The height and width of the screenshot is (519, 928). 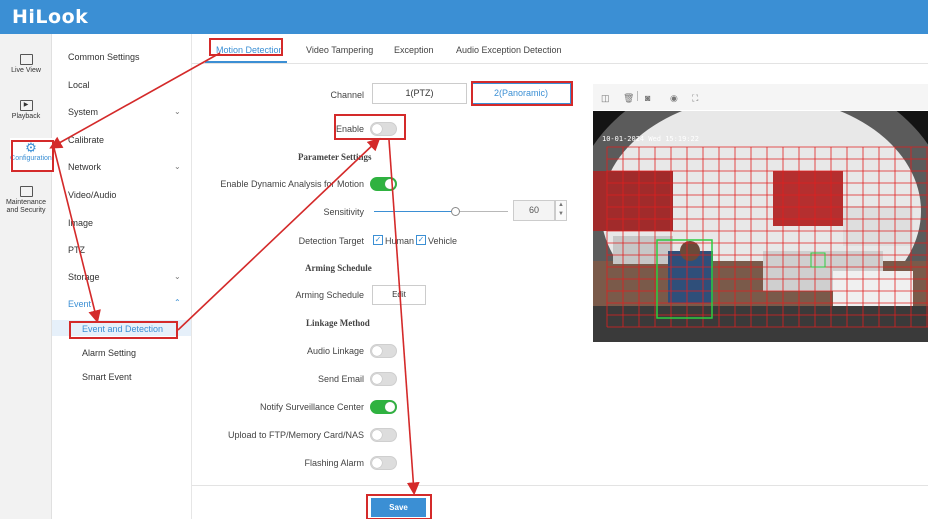 What do you see at coordinates (279, 234) in the screenshot?
I see `arrow-event-to-enable` at bounding box center [279, 234].